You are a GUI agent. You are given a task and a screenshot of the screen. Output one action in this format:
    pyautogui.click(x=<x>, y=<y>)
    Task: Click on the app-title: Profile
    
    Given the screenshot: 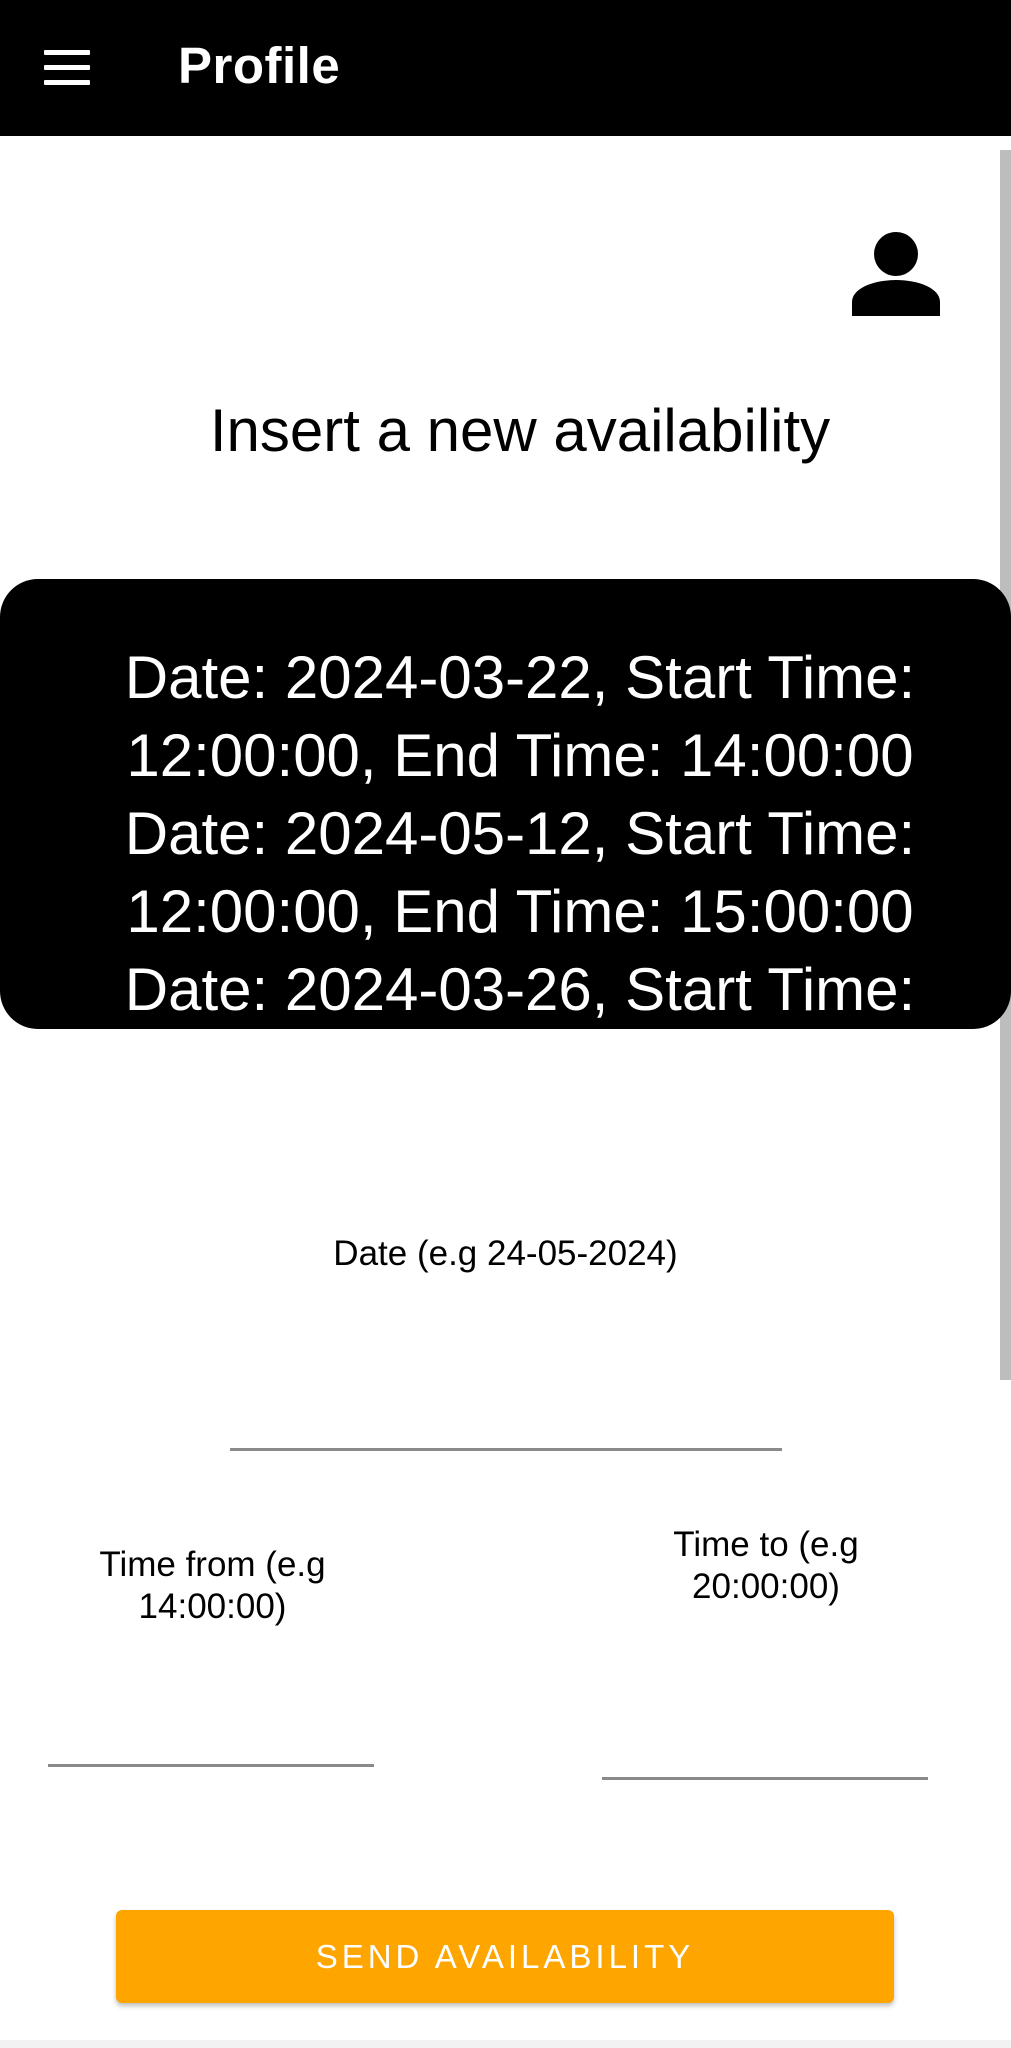 What is the action you would take?
    pyautogui.click(x=259, y=65)
    